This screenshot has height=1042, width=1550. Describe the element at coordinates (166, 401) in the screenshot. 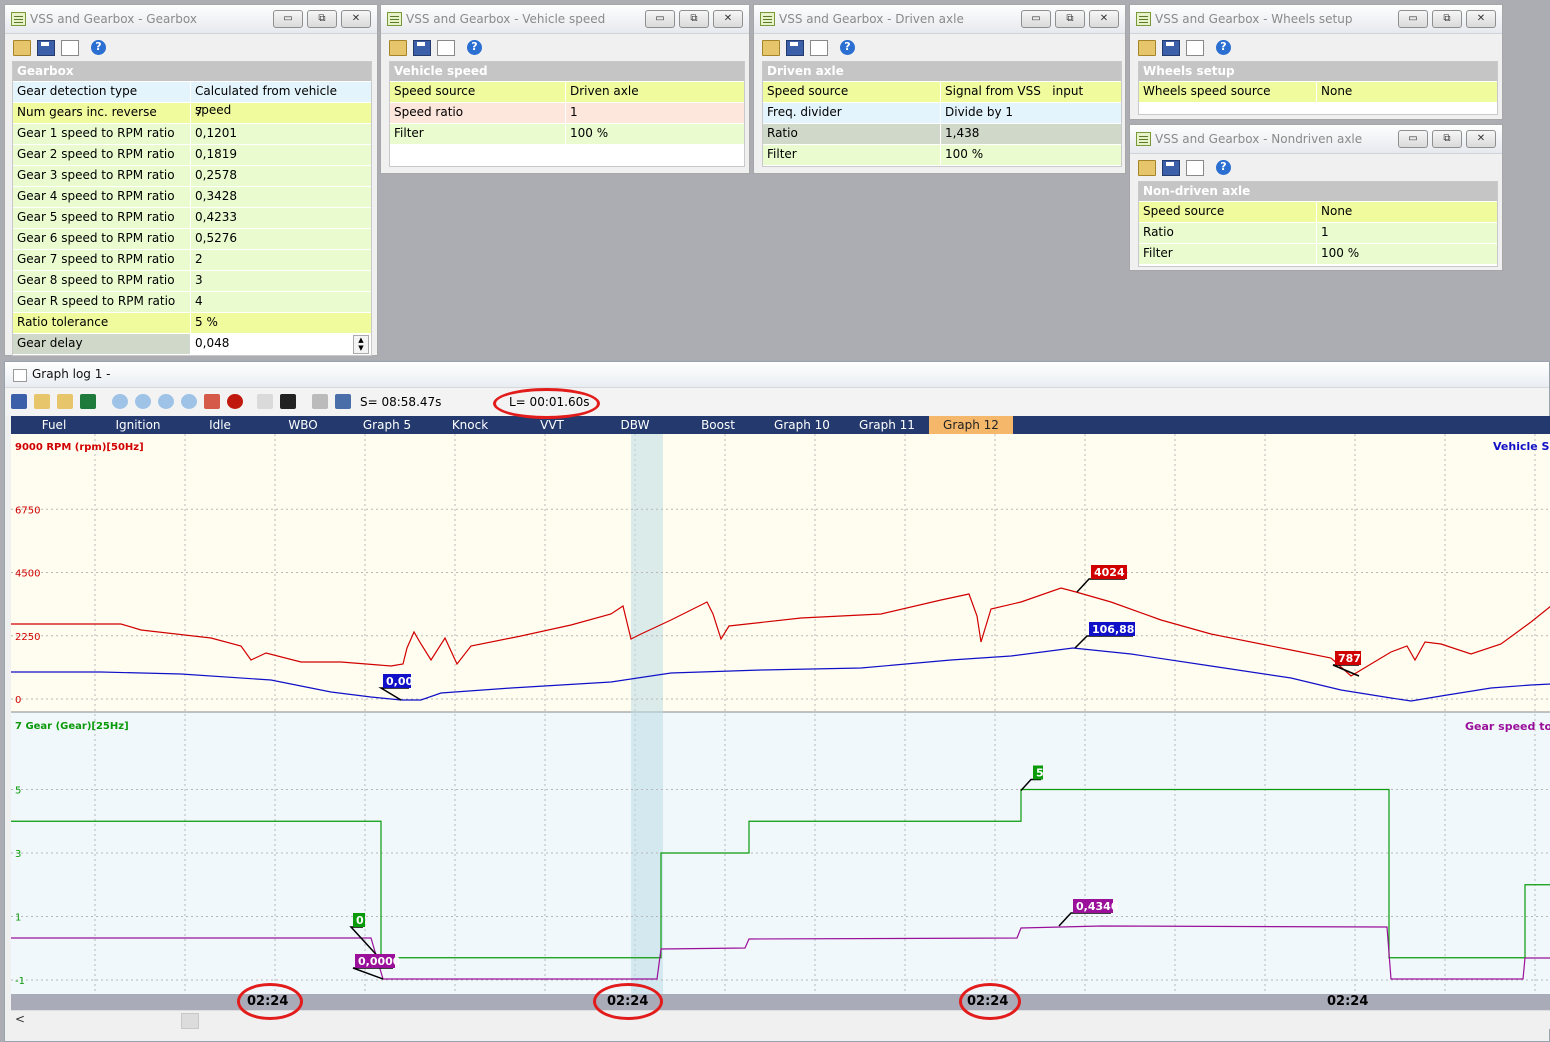

I see `zoom-fit-icon` at that location.